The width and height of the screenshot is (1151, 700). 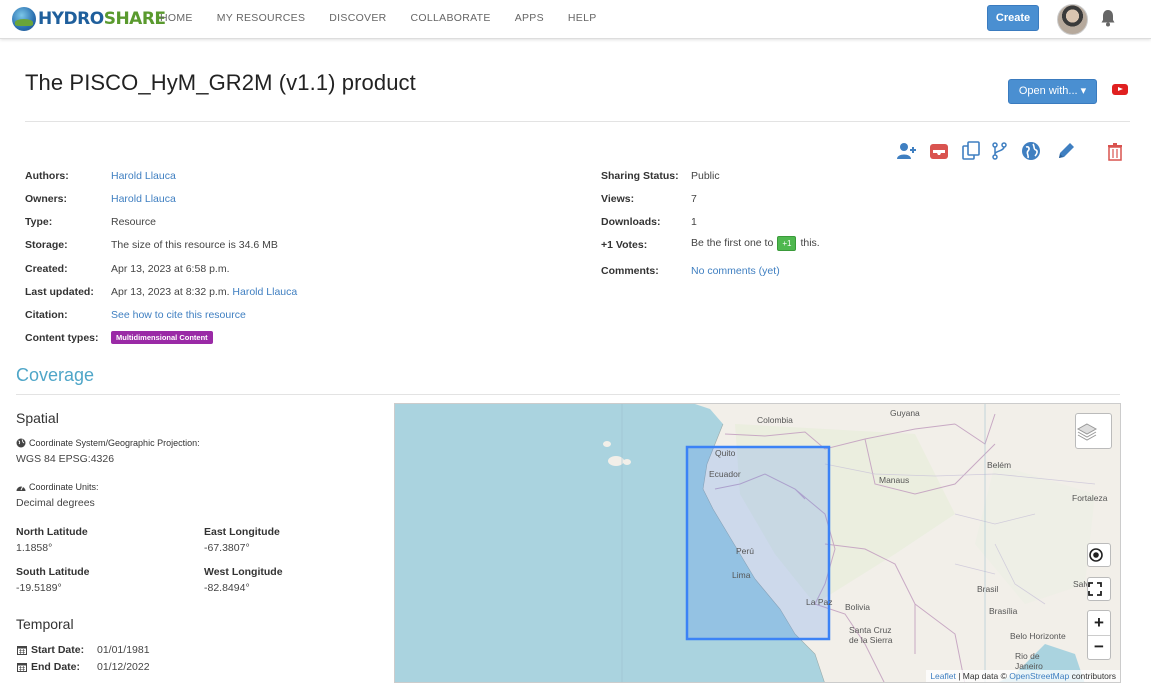 What do you see at coordinates (47, 176) in the screenshot?
I see `authors-label: Authors:` at bounding box center [47, 176].